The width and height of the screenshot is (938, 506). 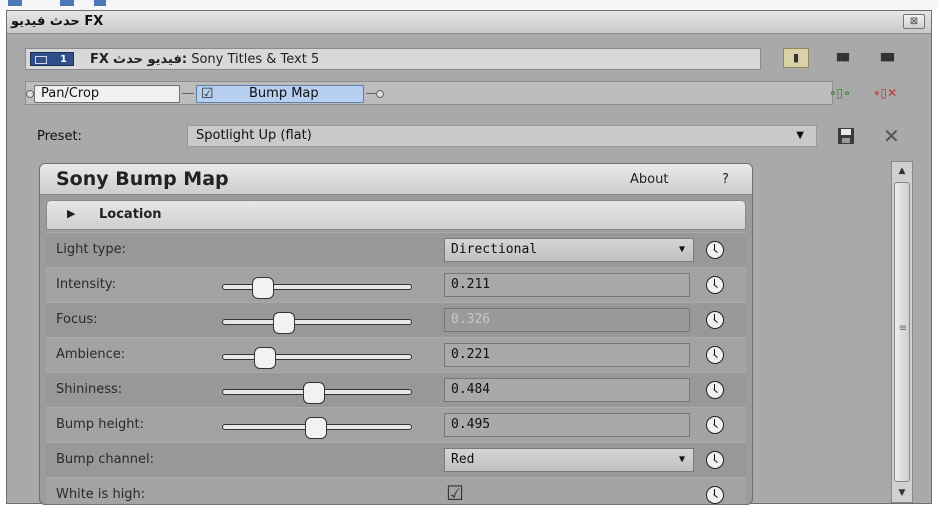 I want to click on ambience-field: 0.221, so click(x=567, y=355).